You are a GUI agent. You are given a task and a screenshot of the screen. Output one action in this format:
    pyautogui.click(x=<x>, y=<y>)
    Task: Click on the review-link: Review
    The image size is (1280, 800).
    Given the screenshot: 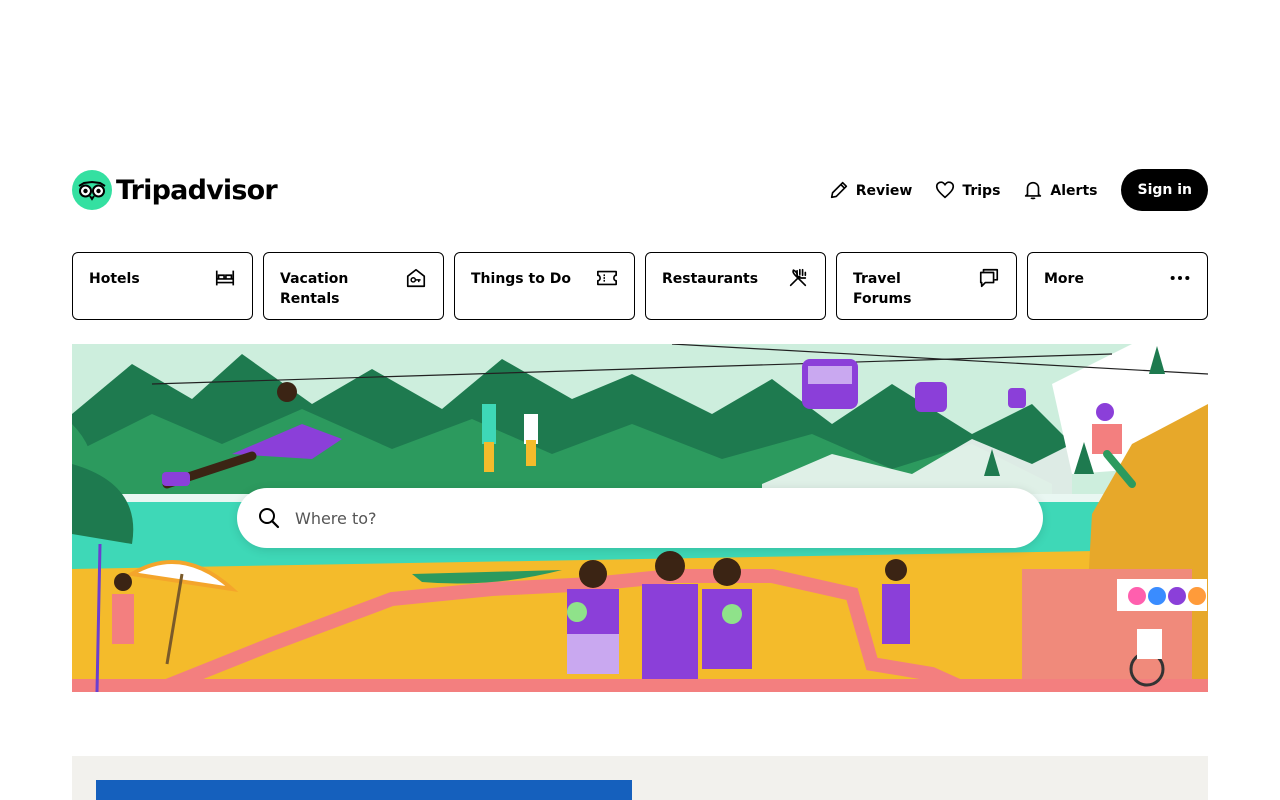 What is the action you would take?
    pyautogui.click(x=870, y=190)
    